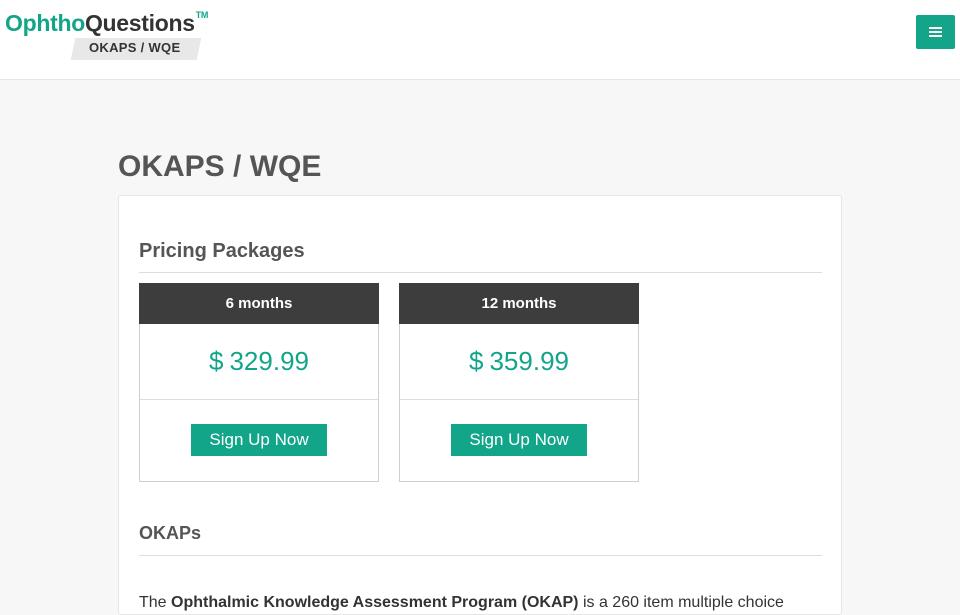 The height and width of the screenshot is (615, 960). What do you see at coordinates (269, 361) in the screenshot?
I see `price-amount: 329.99` at bounding box center [269, 361].